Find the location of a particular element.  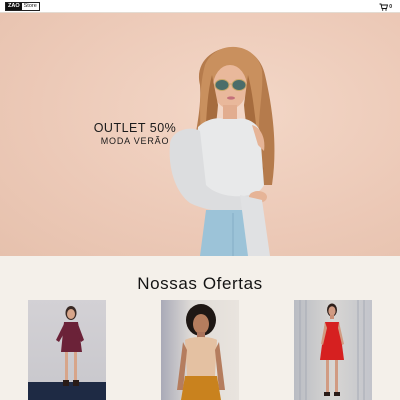

top-navigation-bar: ZAO Store 0 is located at coordinates (200, 6).